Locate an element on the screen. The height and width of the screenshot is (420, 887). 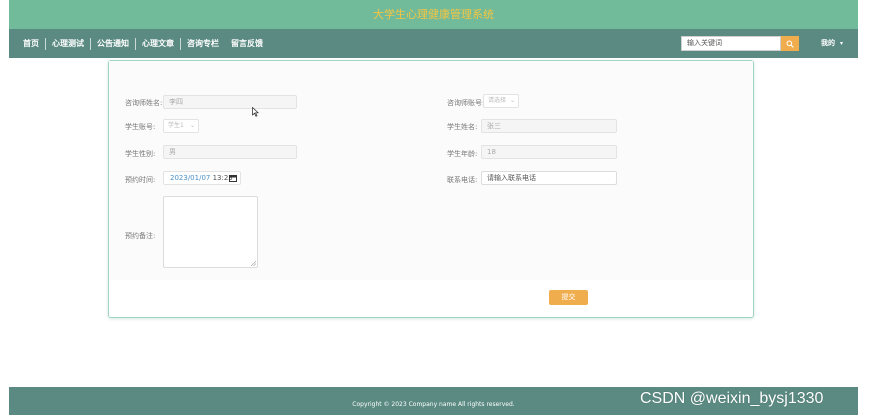
student-id-label: 学生账号: is located at coordinates (140, 127).